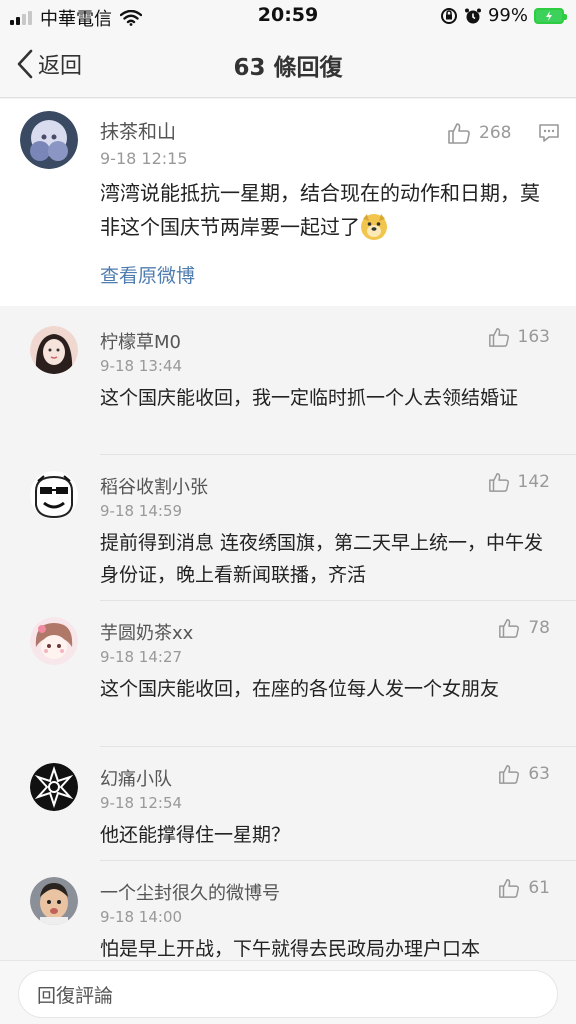 The image size is (576, 1024). What do you see at coordinates (300, 689) in the screenshot?
I see `reply-text: 这个国庆能收回，在座的各位每人发一个女朋友` at bounding box center [300, 689].